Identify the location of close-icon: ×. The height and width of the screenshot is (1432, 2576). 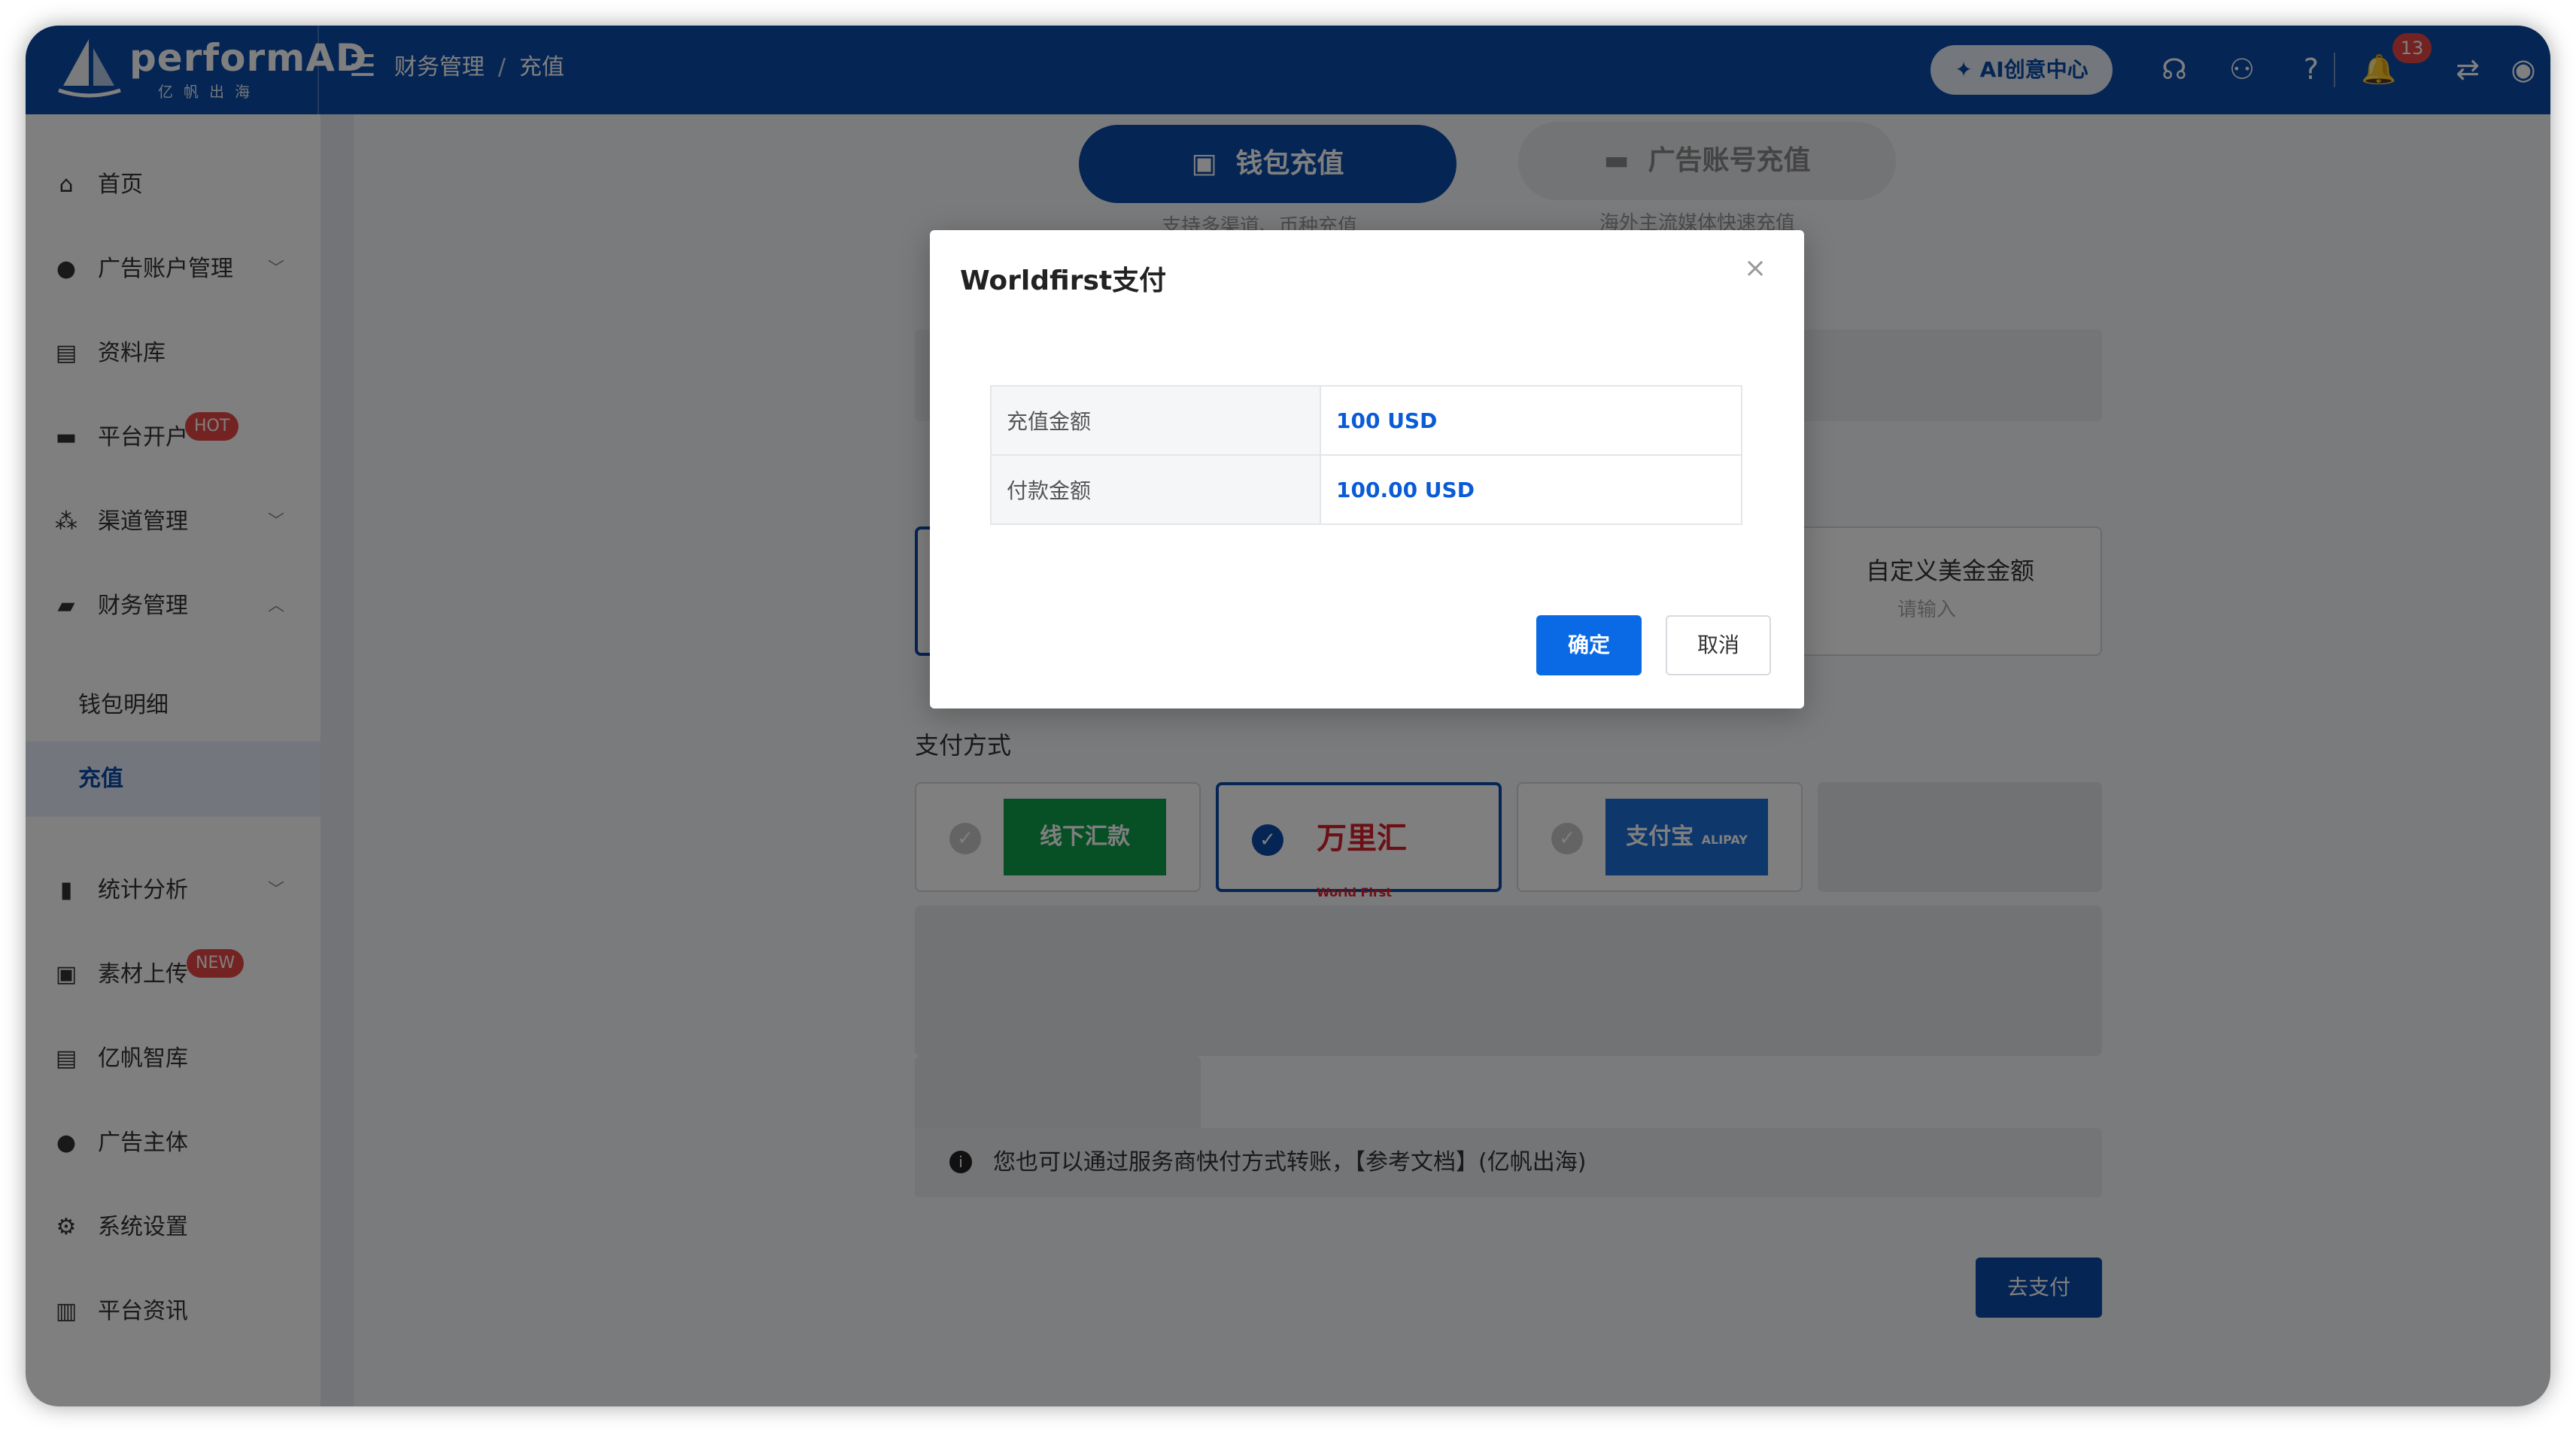
(1755, 268).